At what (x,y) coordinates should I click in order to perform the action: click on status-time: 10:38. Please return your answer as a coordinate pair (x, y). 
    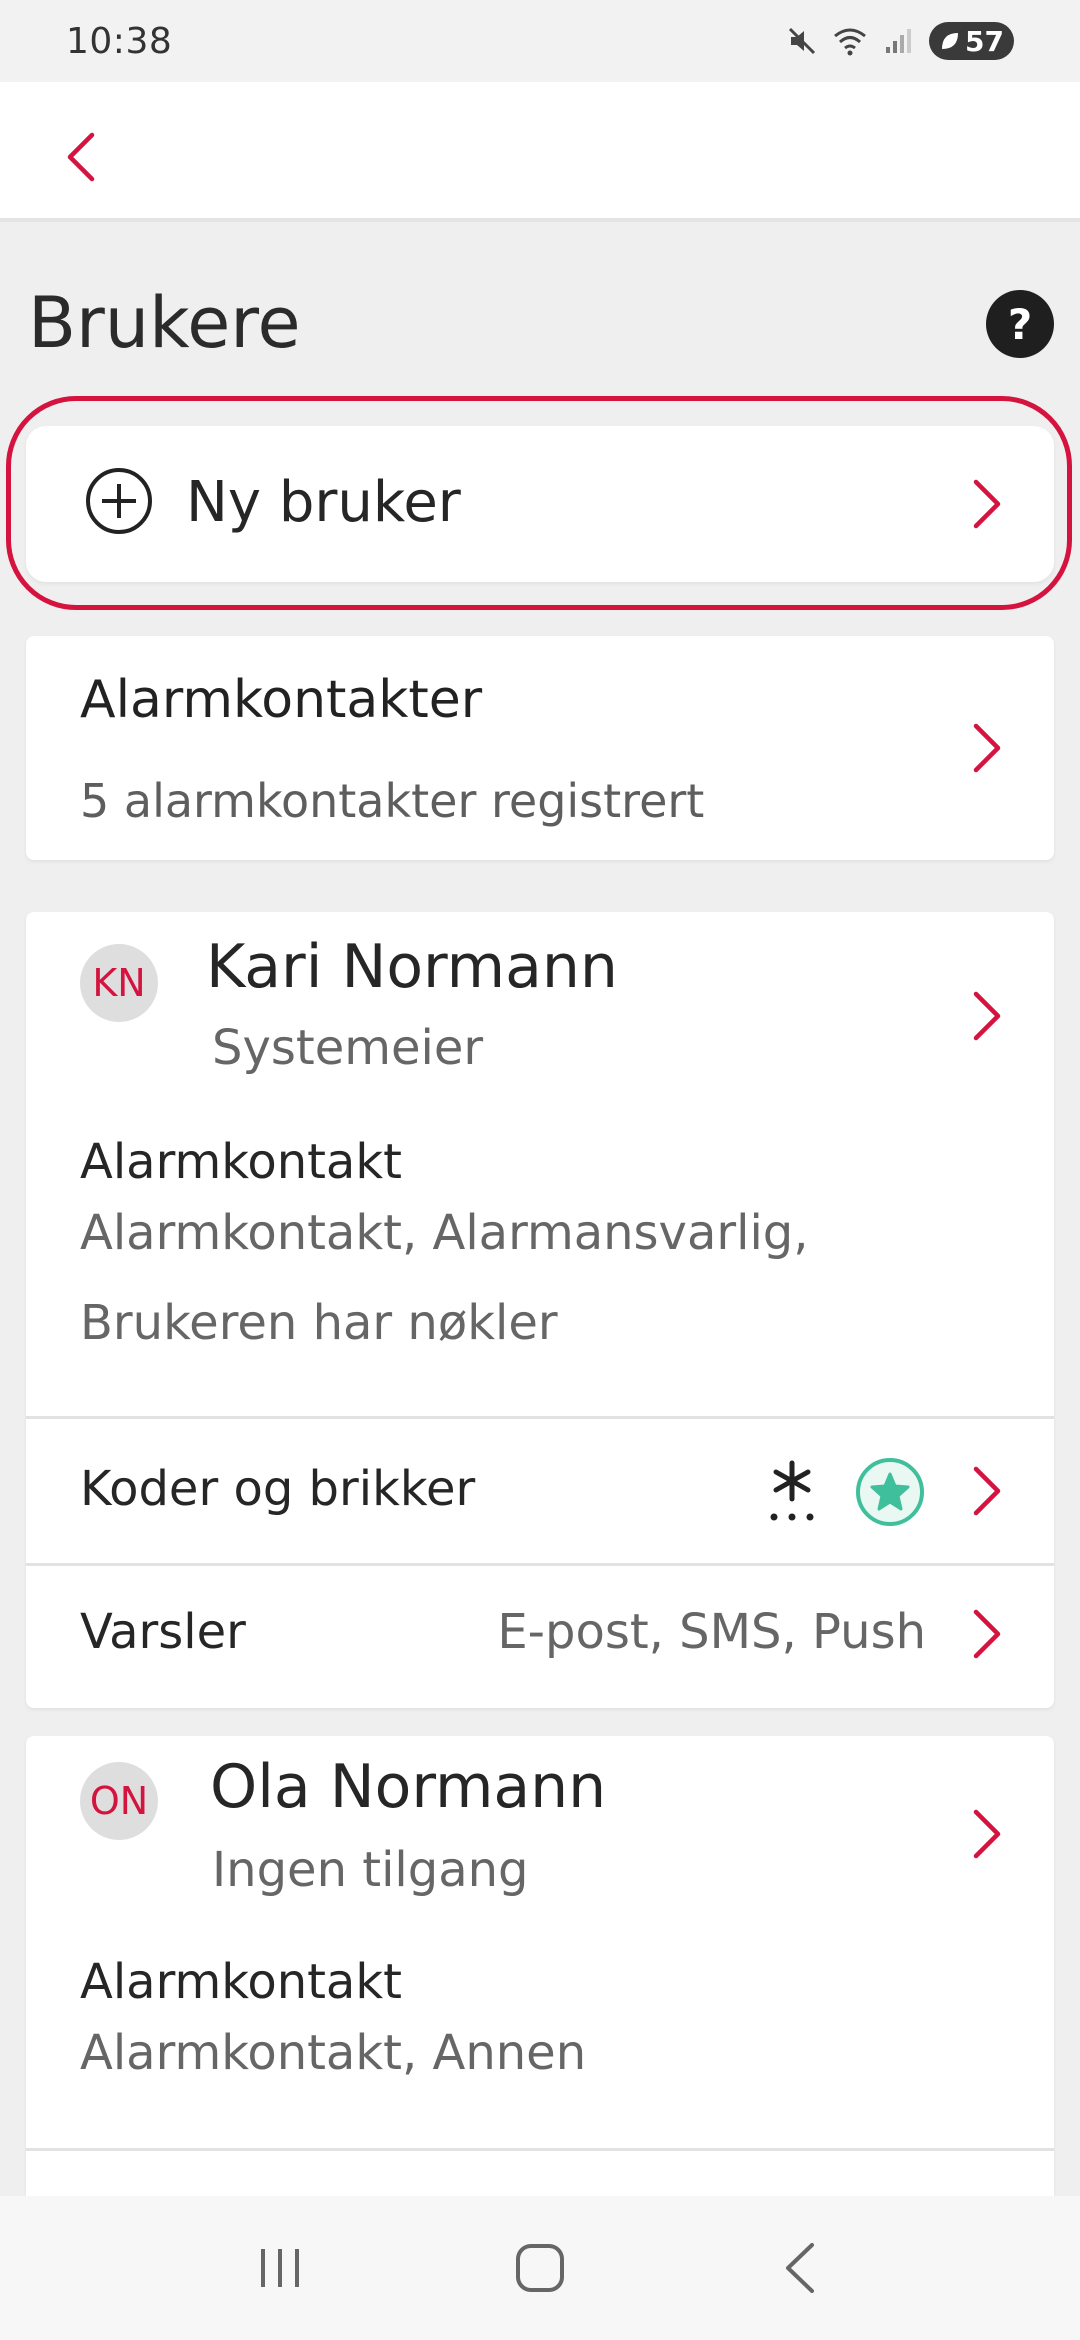
    Looking at the image, I should click on (119, 41).